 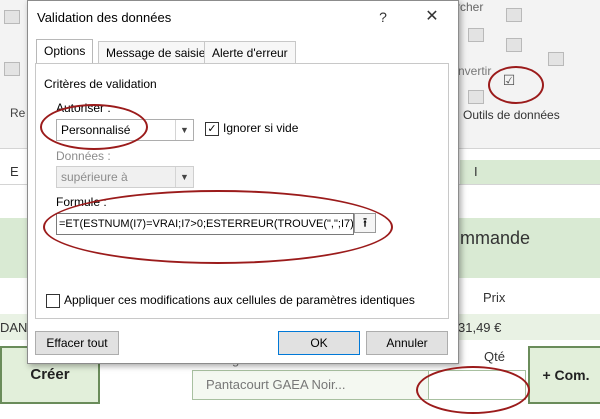 What do you see at coordinates (104, 17) in the screenshot?
I see `dialog-title: Validation des données` at bounding box center [104, 17].